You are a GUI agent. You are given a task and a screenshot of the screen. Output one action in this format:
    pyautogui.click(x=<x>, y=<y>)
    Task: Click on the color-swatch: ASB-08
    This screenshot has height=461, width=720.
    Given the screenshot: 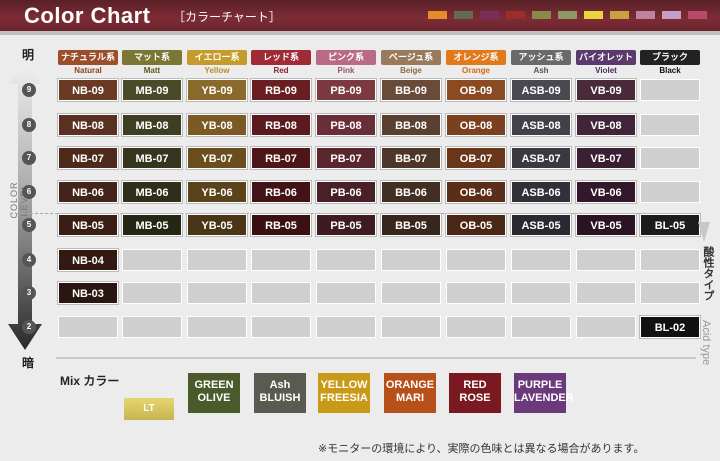 What is the action you would take?
    pyautogui.click(x=541, y=125)
    